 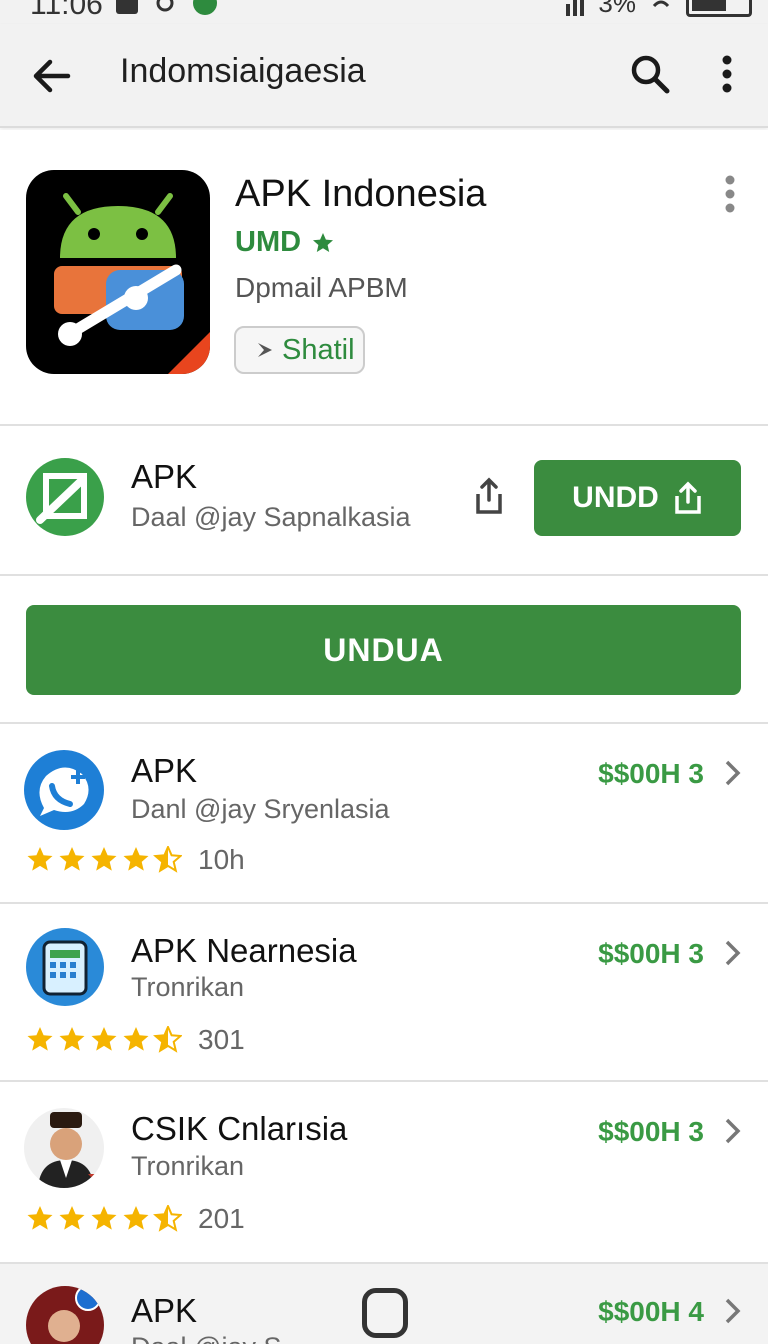 What do you see at coordinates (383, 650) in the screenshot?
I see `download-button: UNDUA` at bounding box center [383, 650].